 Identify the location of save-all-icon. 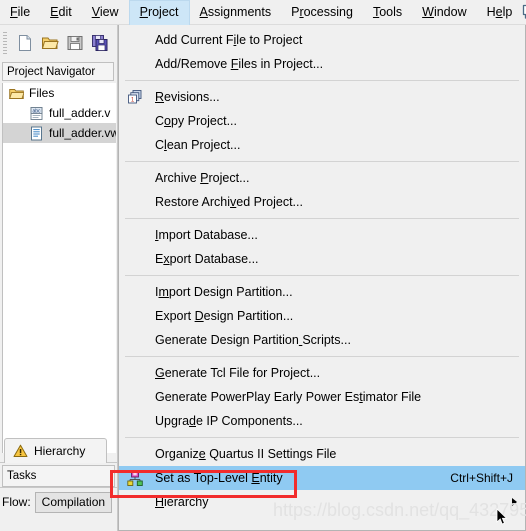
(99, 42).